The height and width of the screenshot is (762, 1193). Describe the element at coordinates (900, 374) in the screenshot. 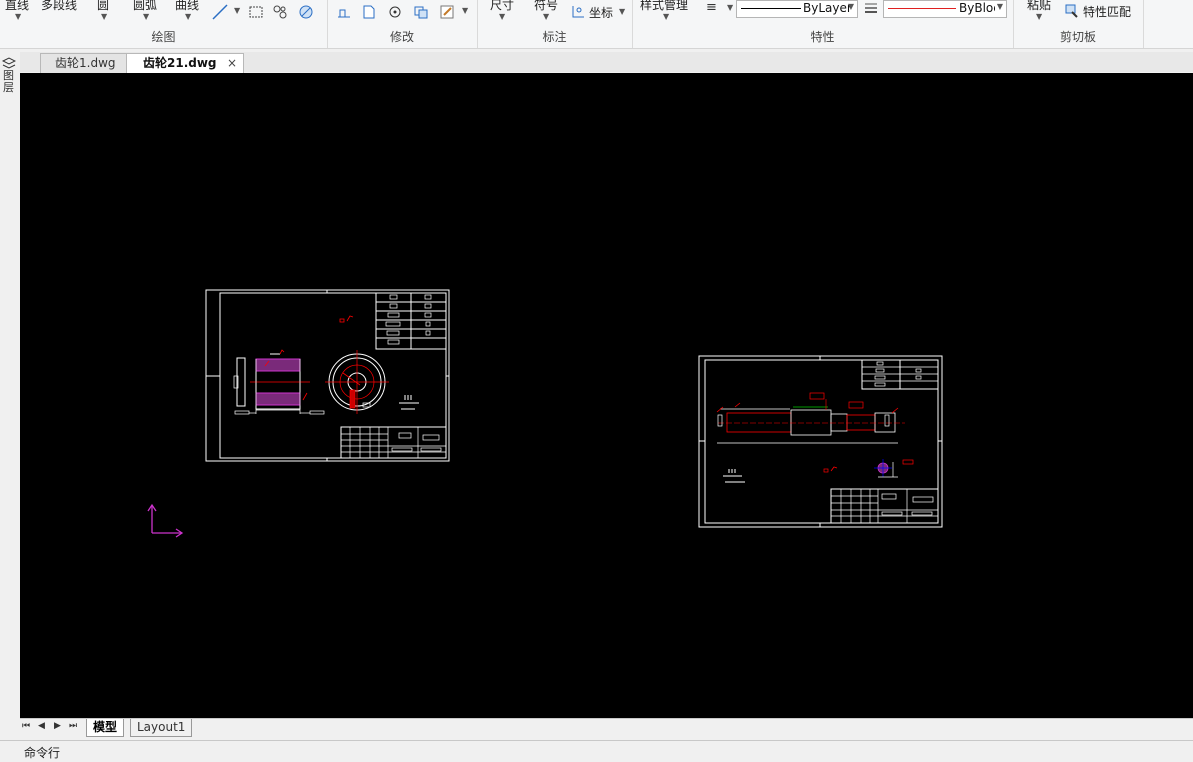

I see `parameter-table-shaft` at that location.